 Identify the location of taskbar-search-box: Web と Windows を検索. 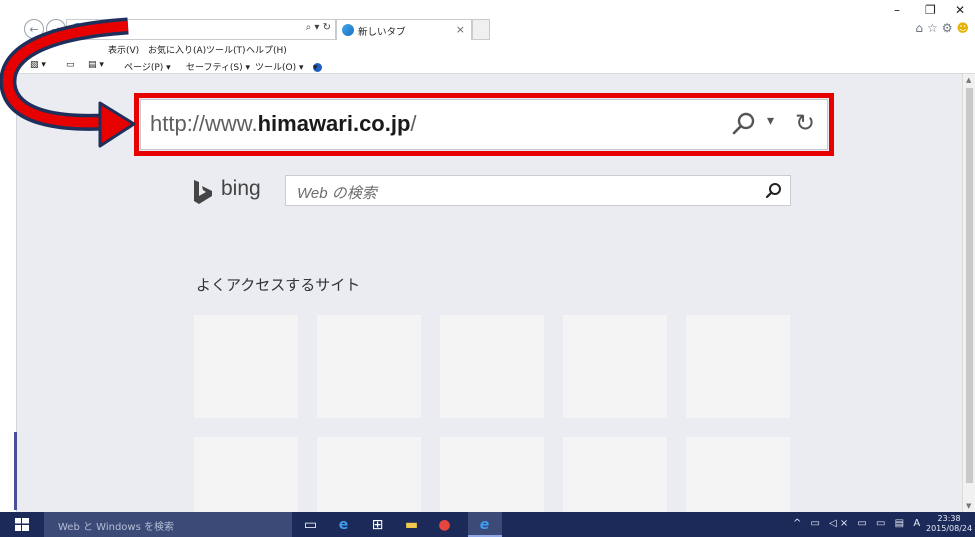
(168, 524).